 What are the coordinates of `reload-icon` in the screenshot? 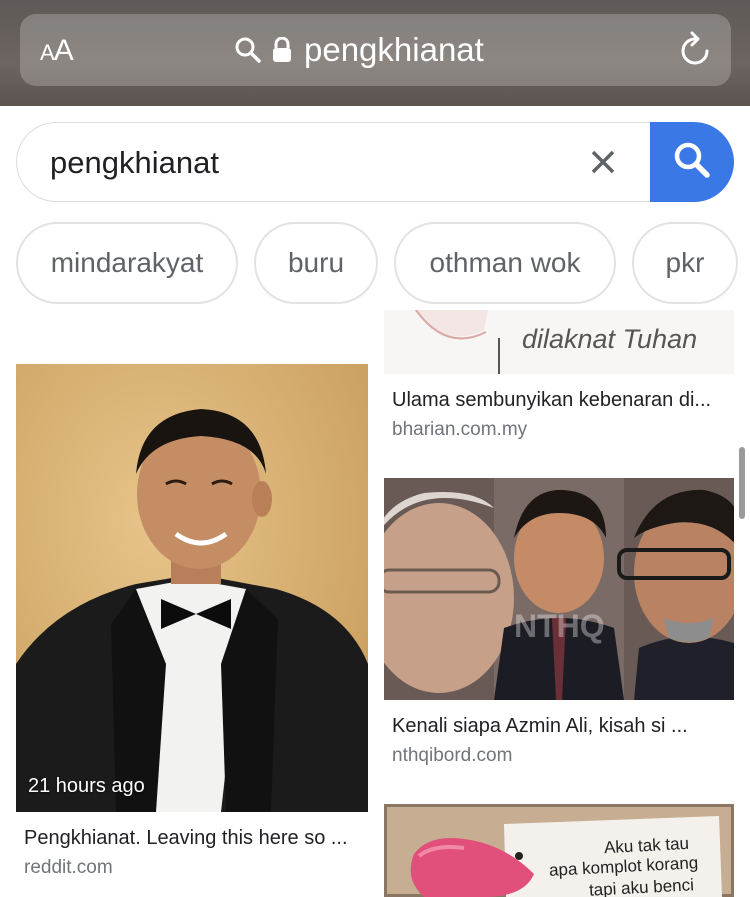 It's located at (696, 52).